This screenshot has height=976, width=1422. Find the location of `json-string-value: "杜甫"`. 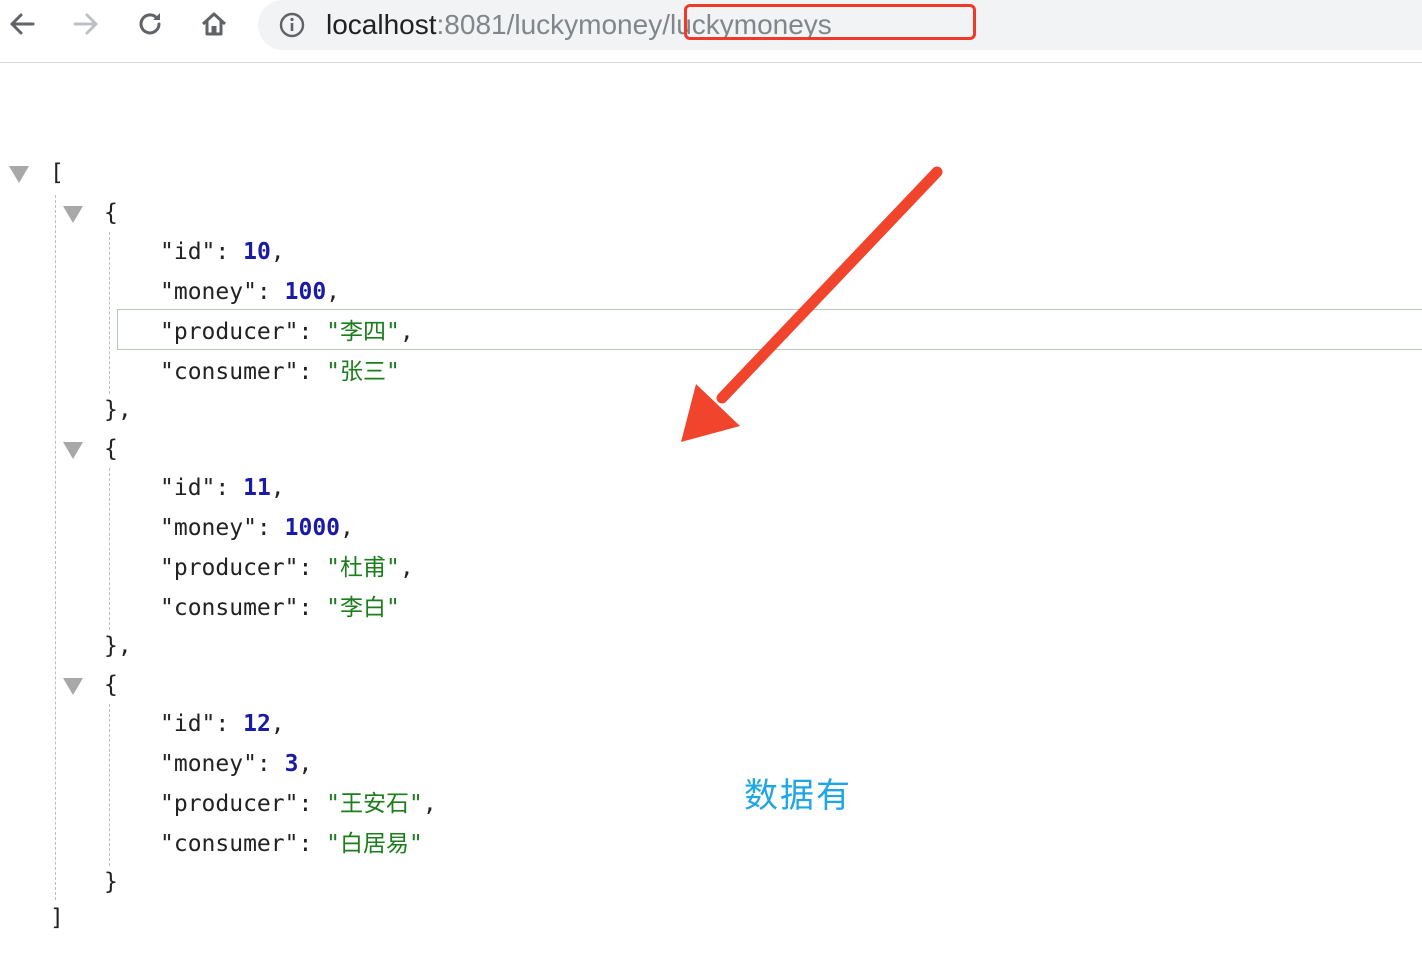

json-string-value: "杜甫" is located at coordinates (363, 568).